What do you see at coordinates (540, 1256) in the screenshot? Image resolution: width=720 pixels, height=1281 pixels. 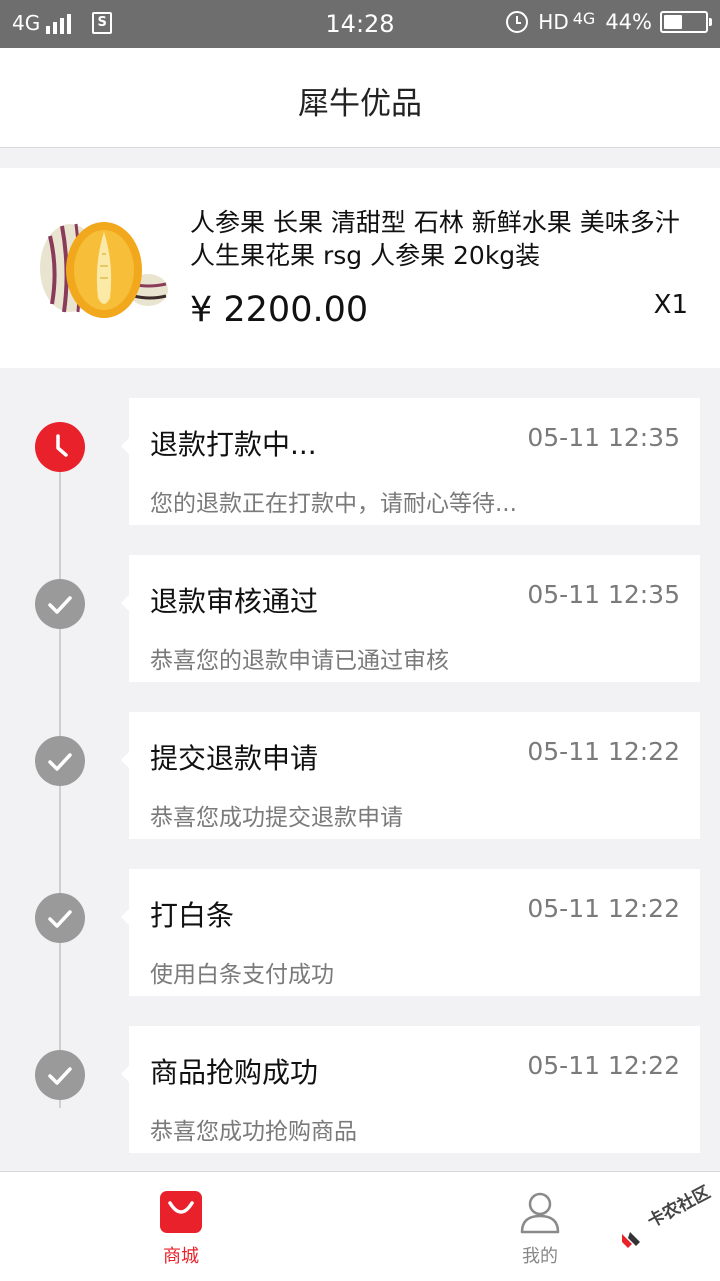 I see `tab-mine-label: 我的` at bounding box center [540, 1256].